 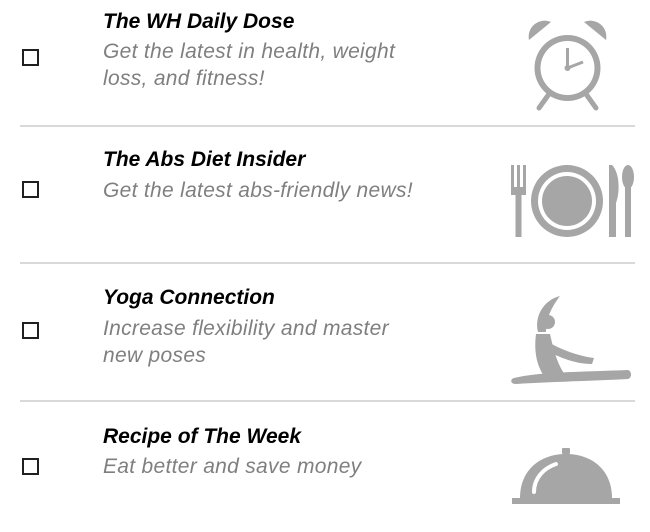 What do you see at coordinates (232, 466) in the screenshot?
I see `newsletter-description-line: Eat better and save money` at bounding box center [232, 466].